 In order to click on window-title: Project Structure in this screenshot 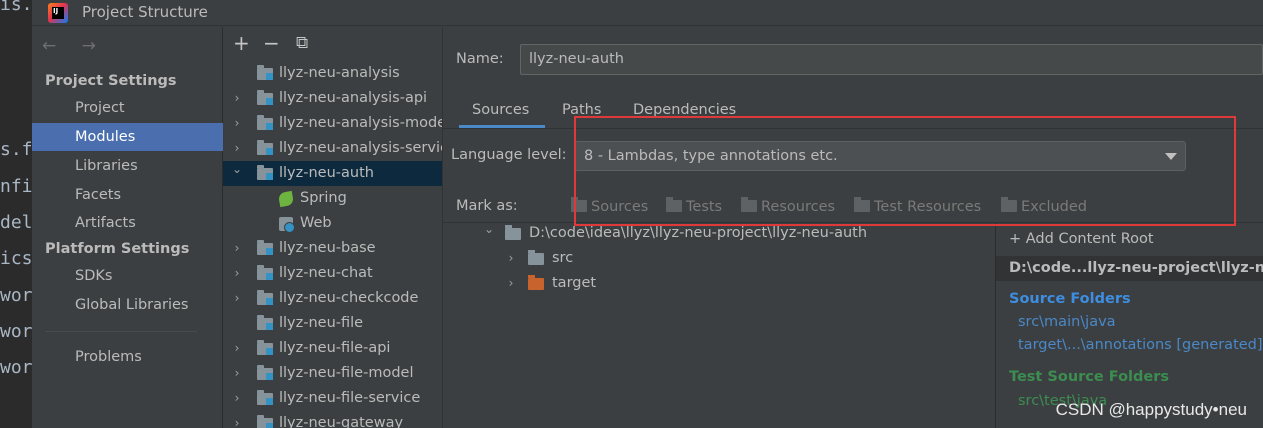, I will do `click(145, 12)`.